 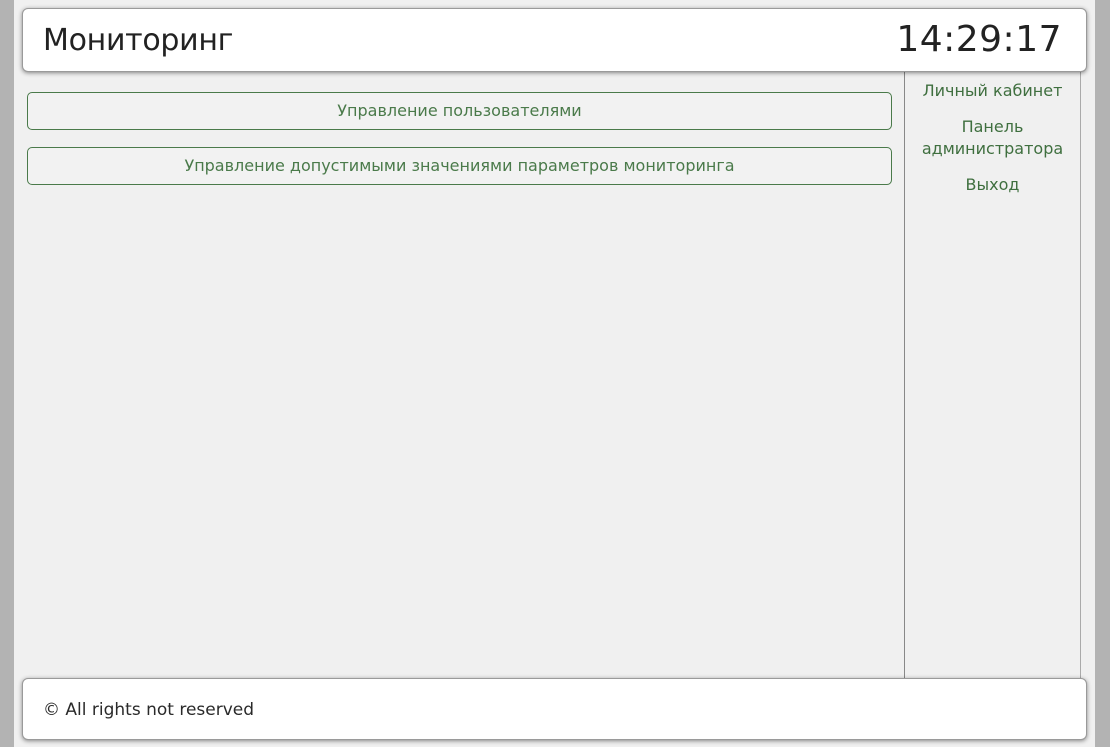 I want to click on sidebar-item-logout: Выход, so click(x=992, y=185).